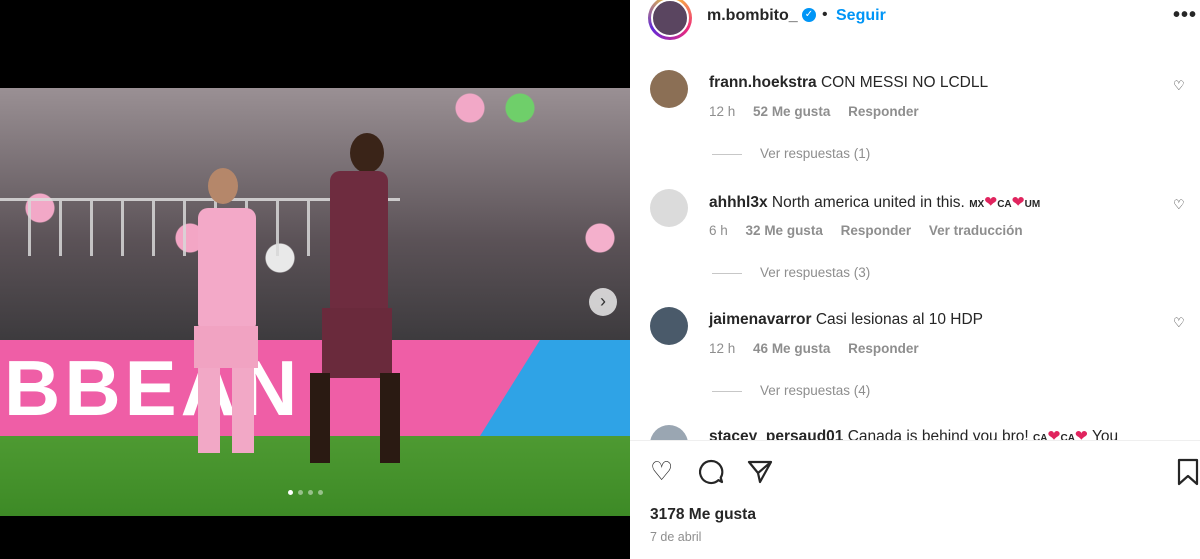 The width and height of the screenshot is (1200, 559). Describe the element at coordinates (915, 21) in the screenshot. I see `post-header: m.bombito_ ✓ • Seguir •••` at that location.